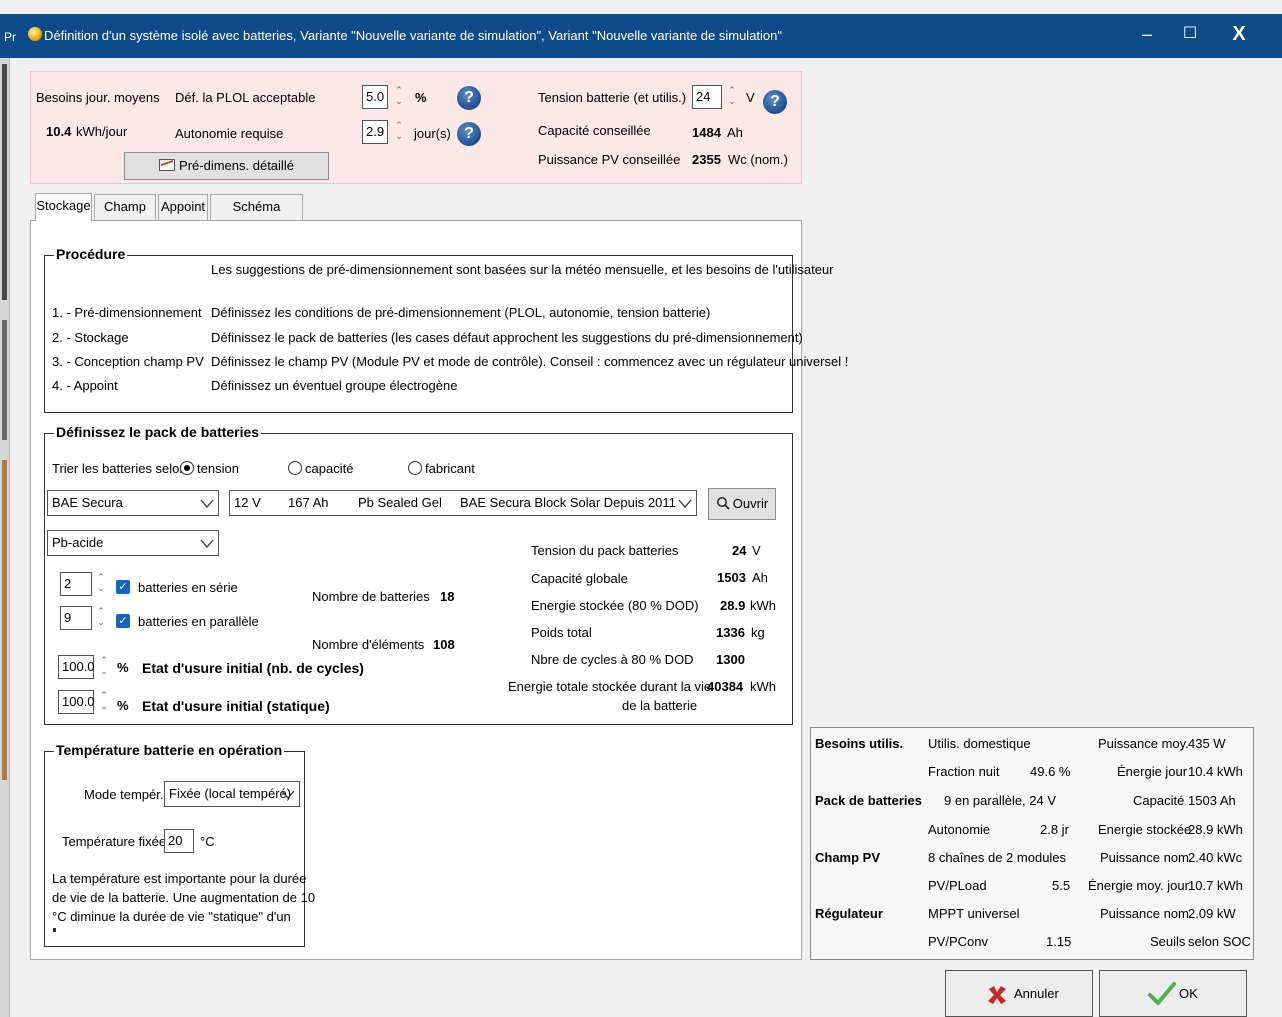 The height and width of the screenshot is (1017, 1282). I want to click on sort-radio-voltage, so click(187, 468).